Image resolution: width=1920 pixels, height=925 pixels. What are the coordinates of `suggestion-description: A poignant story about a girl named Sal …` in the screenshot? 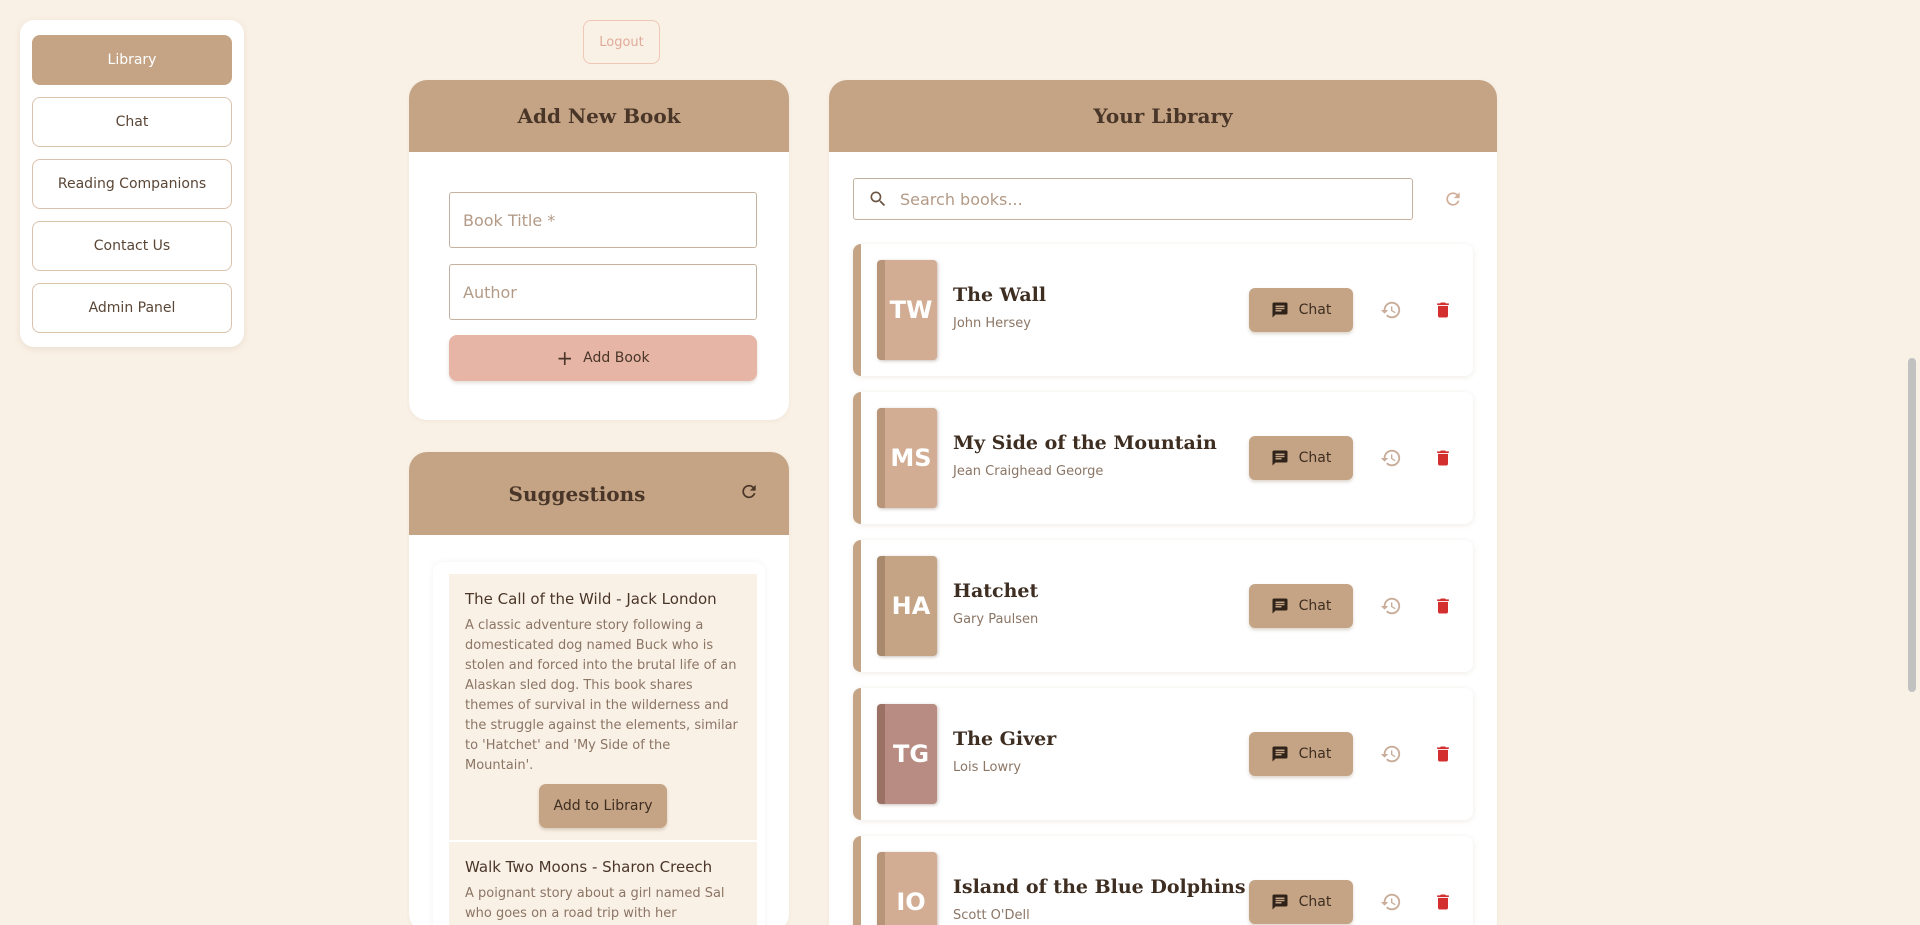 It's located at (595, 903).